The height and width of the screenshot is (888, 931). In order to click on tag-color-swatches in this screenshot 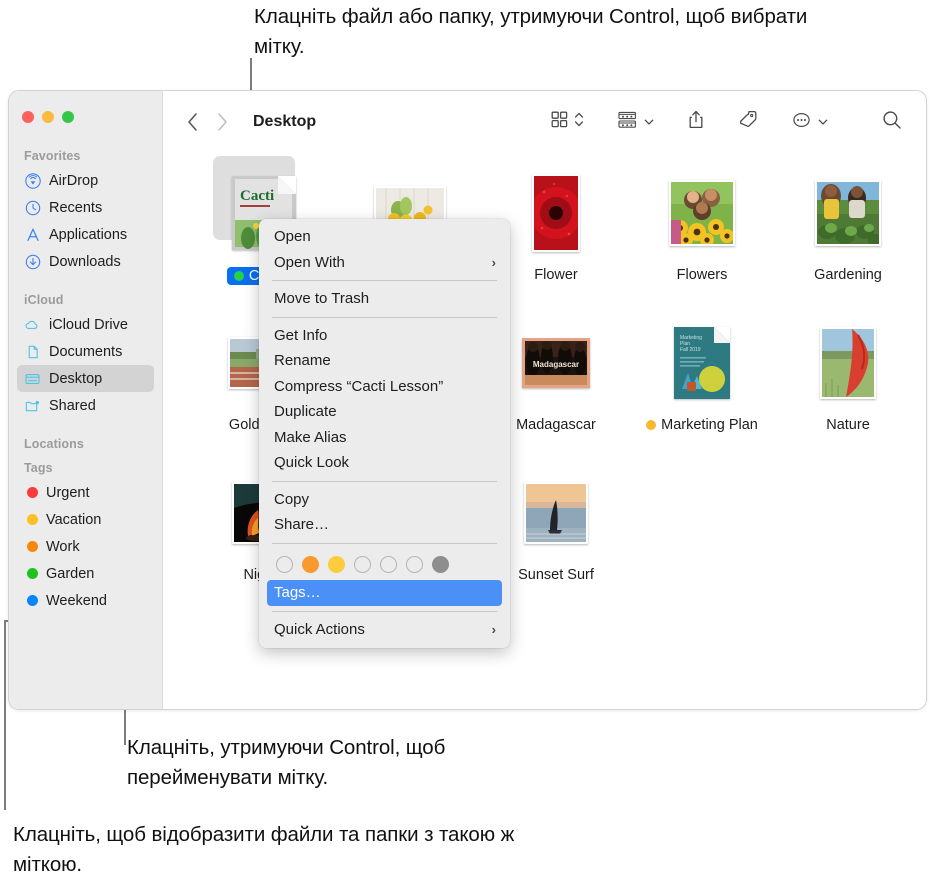, I will do `click(384, 564)`.